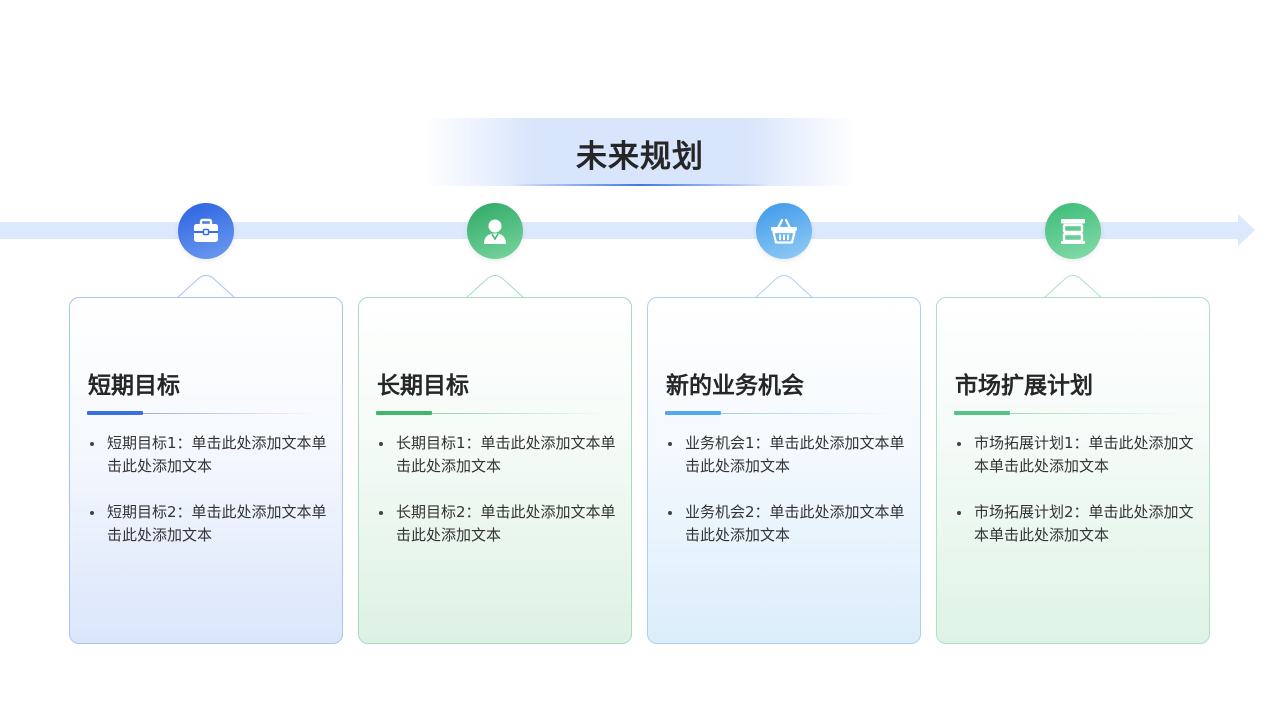 This screenshot has width=1280, height=720. What do you see at coordinates (787, 524) in the screenshot?
I see `list-item: 业务机会2：单击此处添加文本单击此处添加文本` at bounding box center [787, 524].